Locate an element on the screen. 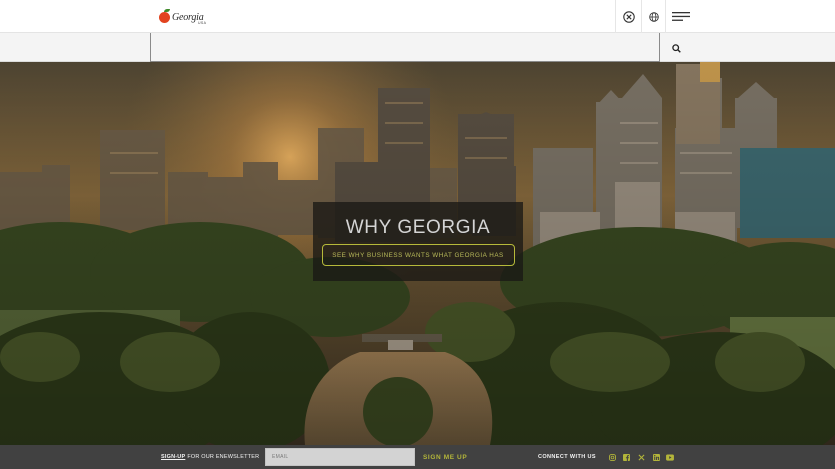 Image resolution: width=835 pixels, height=469 pixels. logo-subtext: USA is located at coordinates (202, 23).